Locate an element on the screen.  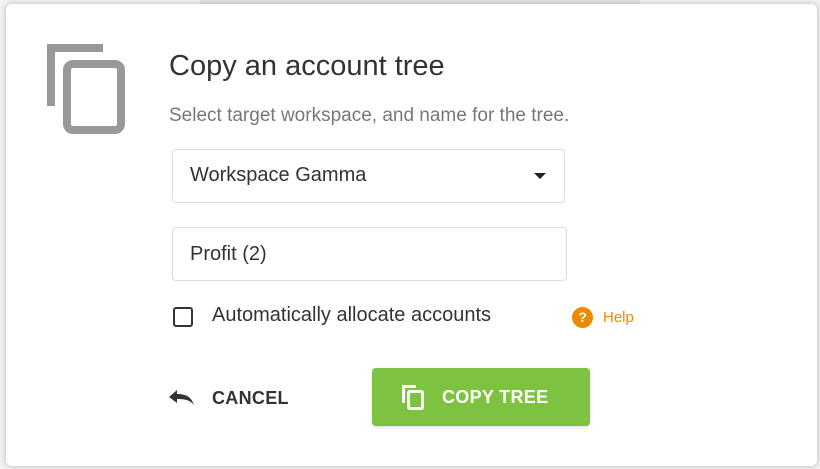
undo-icon is located at coordinates (181, 397).